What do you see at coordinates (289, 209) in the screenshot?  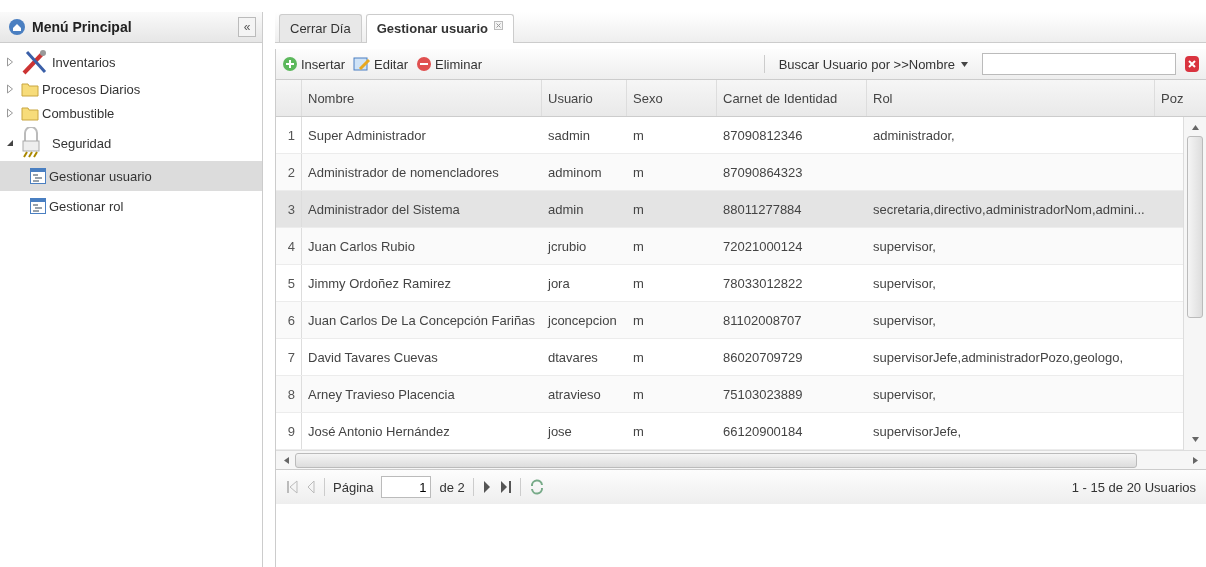 I see `row-number: 3` at bounding box center [289, 209].